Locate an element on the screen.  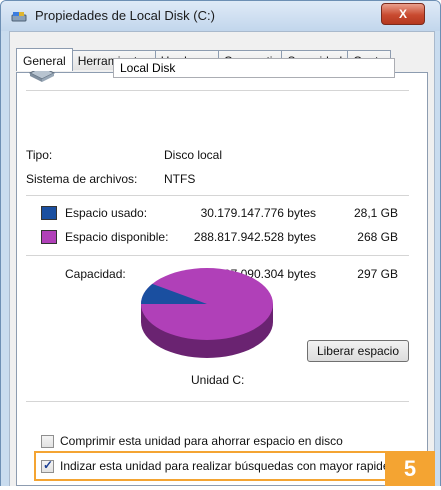
liberar-espacio-button: Liberar espacio is located at coordinates (358, 351).